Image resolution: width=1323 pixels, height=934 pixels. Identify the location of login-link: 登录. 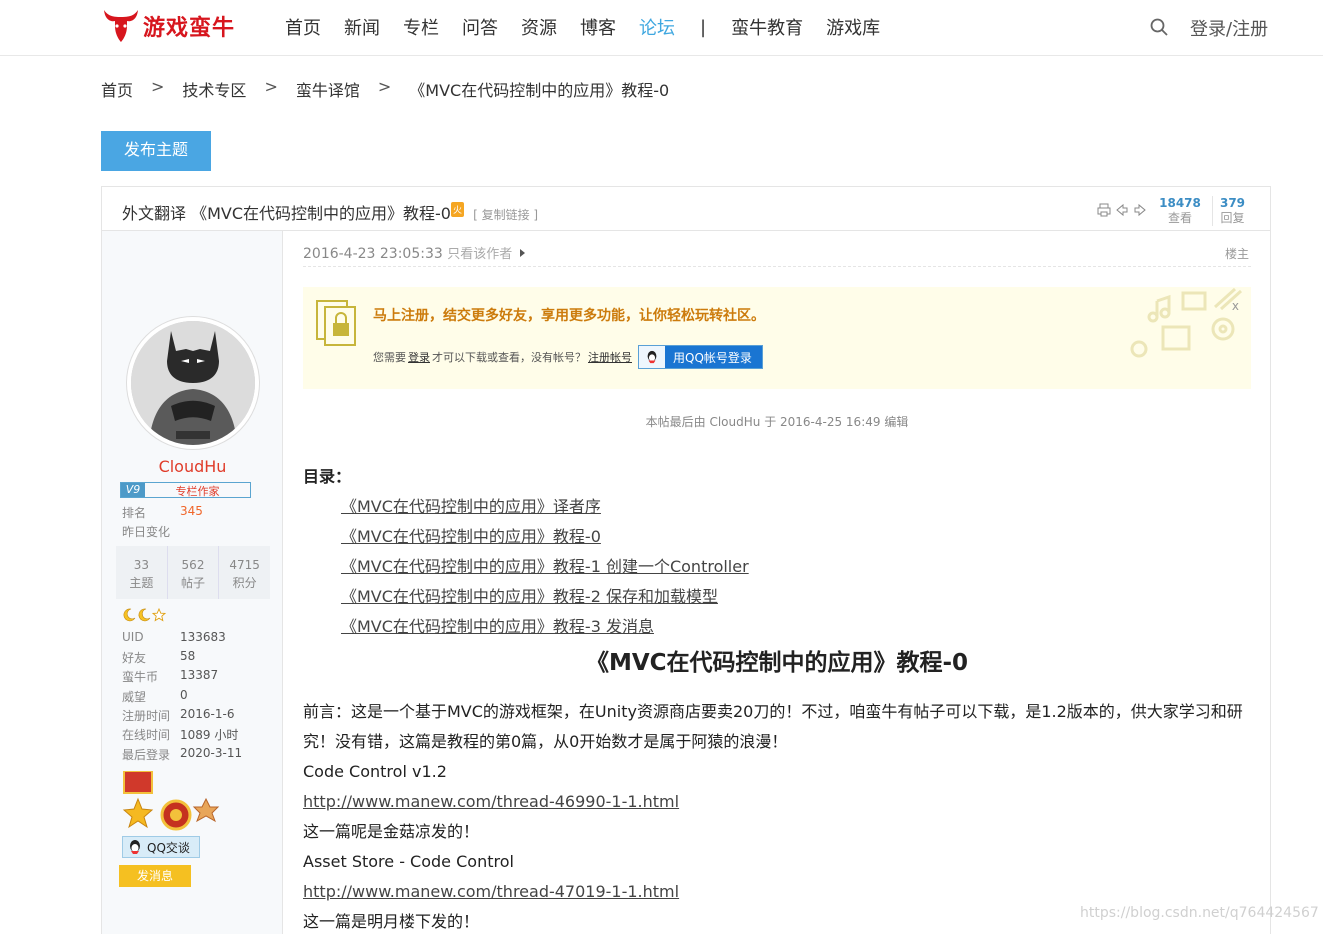
(419, 357).